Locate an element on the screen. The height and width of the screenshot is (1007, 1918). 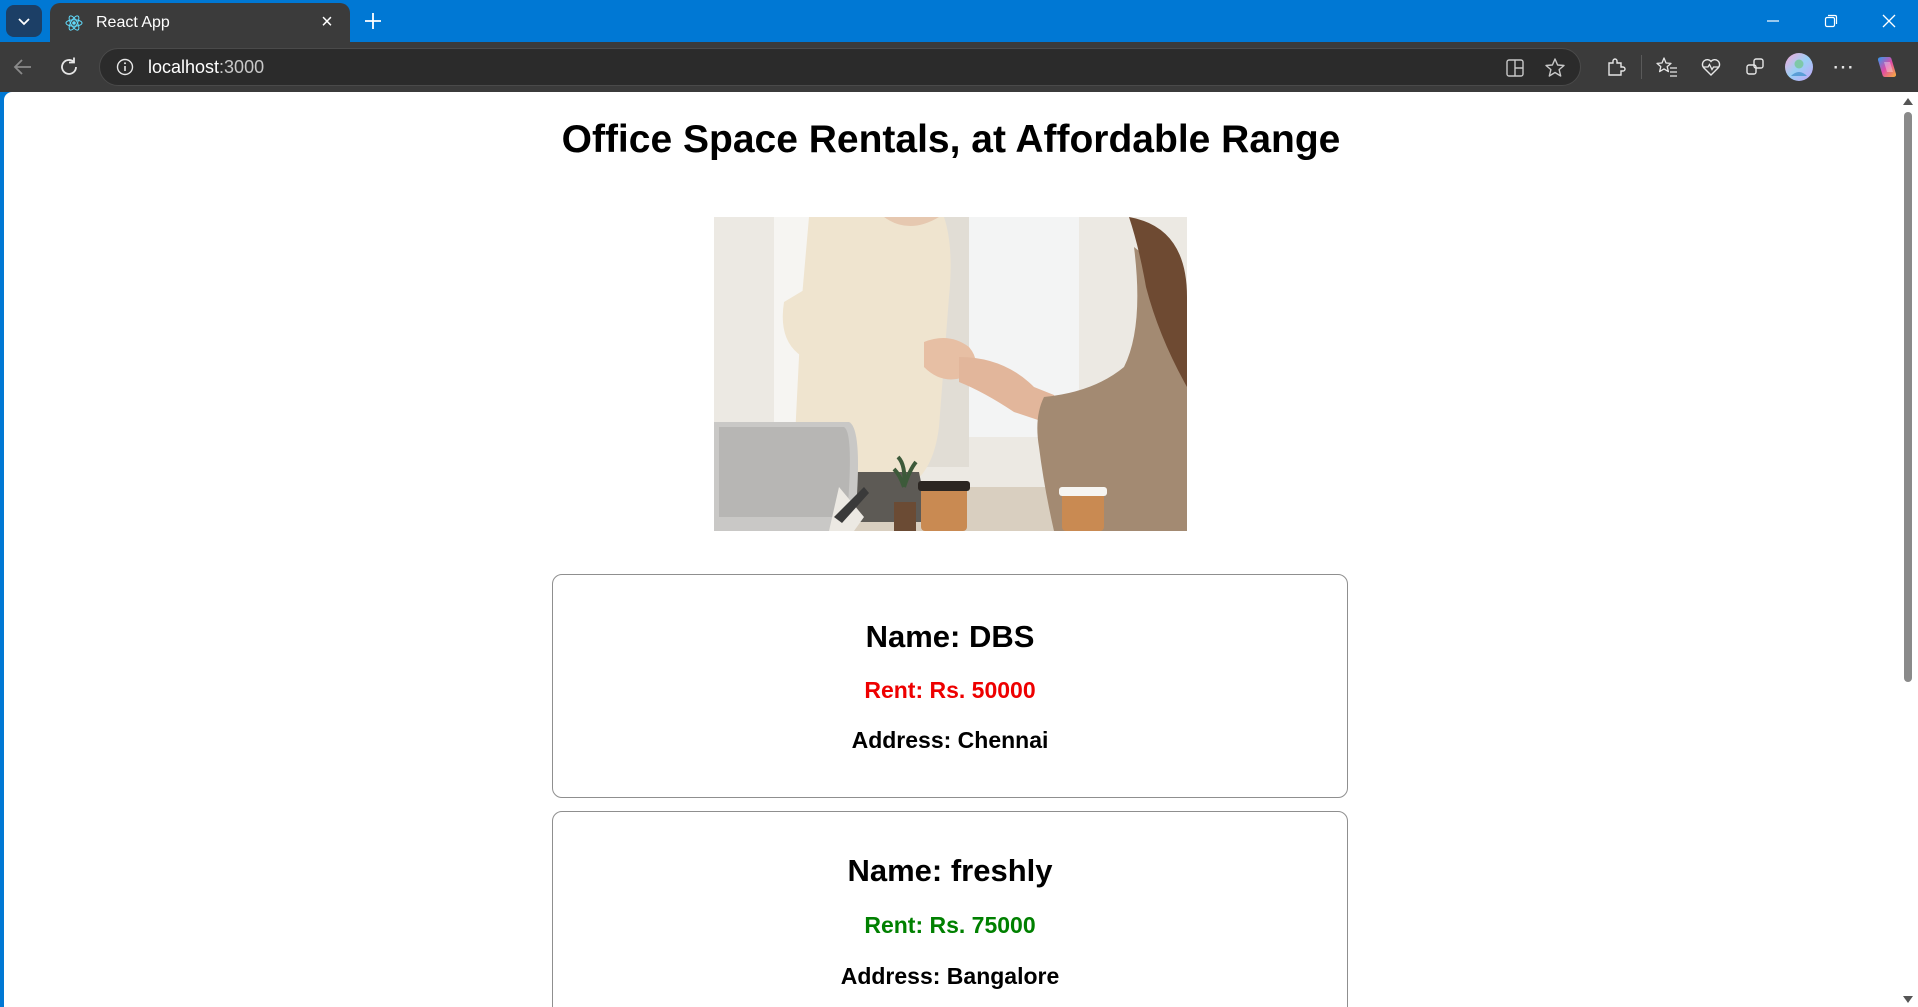
split-screen-icon is located at coordinates (1515, 68).